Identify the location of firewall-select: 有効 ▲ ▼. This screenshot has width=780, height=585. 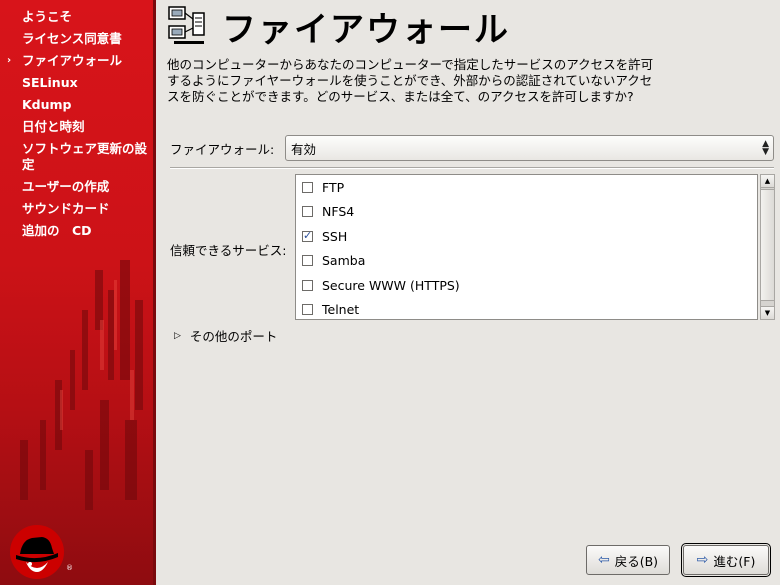
(529, 148).